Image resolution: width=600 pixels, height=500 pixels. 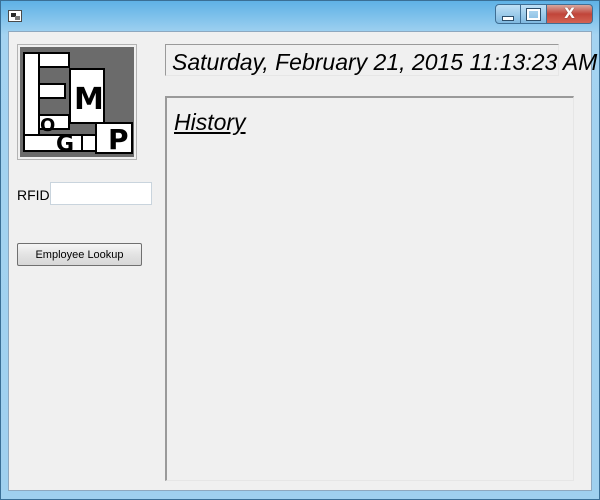 What do you see at coordinates (15, 16) in the screenshot?
I see `app-icon` at bounding box center [15, 16].